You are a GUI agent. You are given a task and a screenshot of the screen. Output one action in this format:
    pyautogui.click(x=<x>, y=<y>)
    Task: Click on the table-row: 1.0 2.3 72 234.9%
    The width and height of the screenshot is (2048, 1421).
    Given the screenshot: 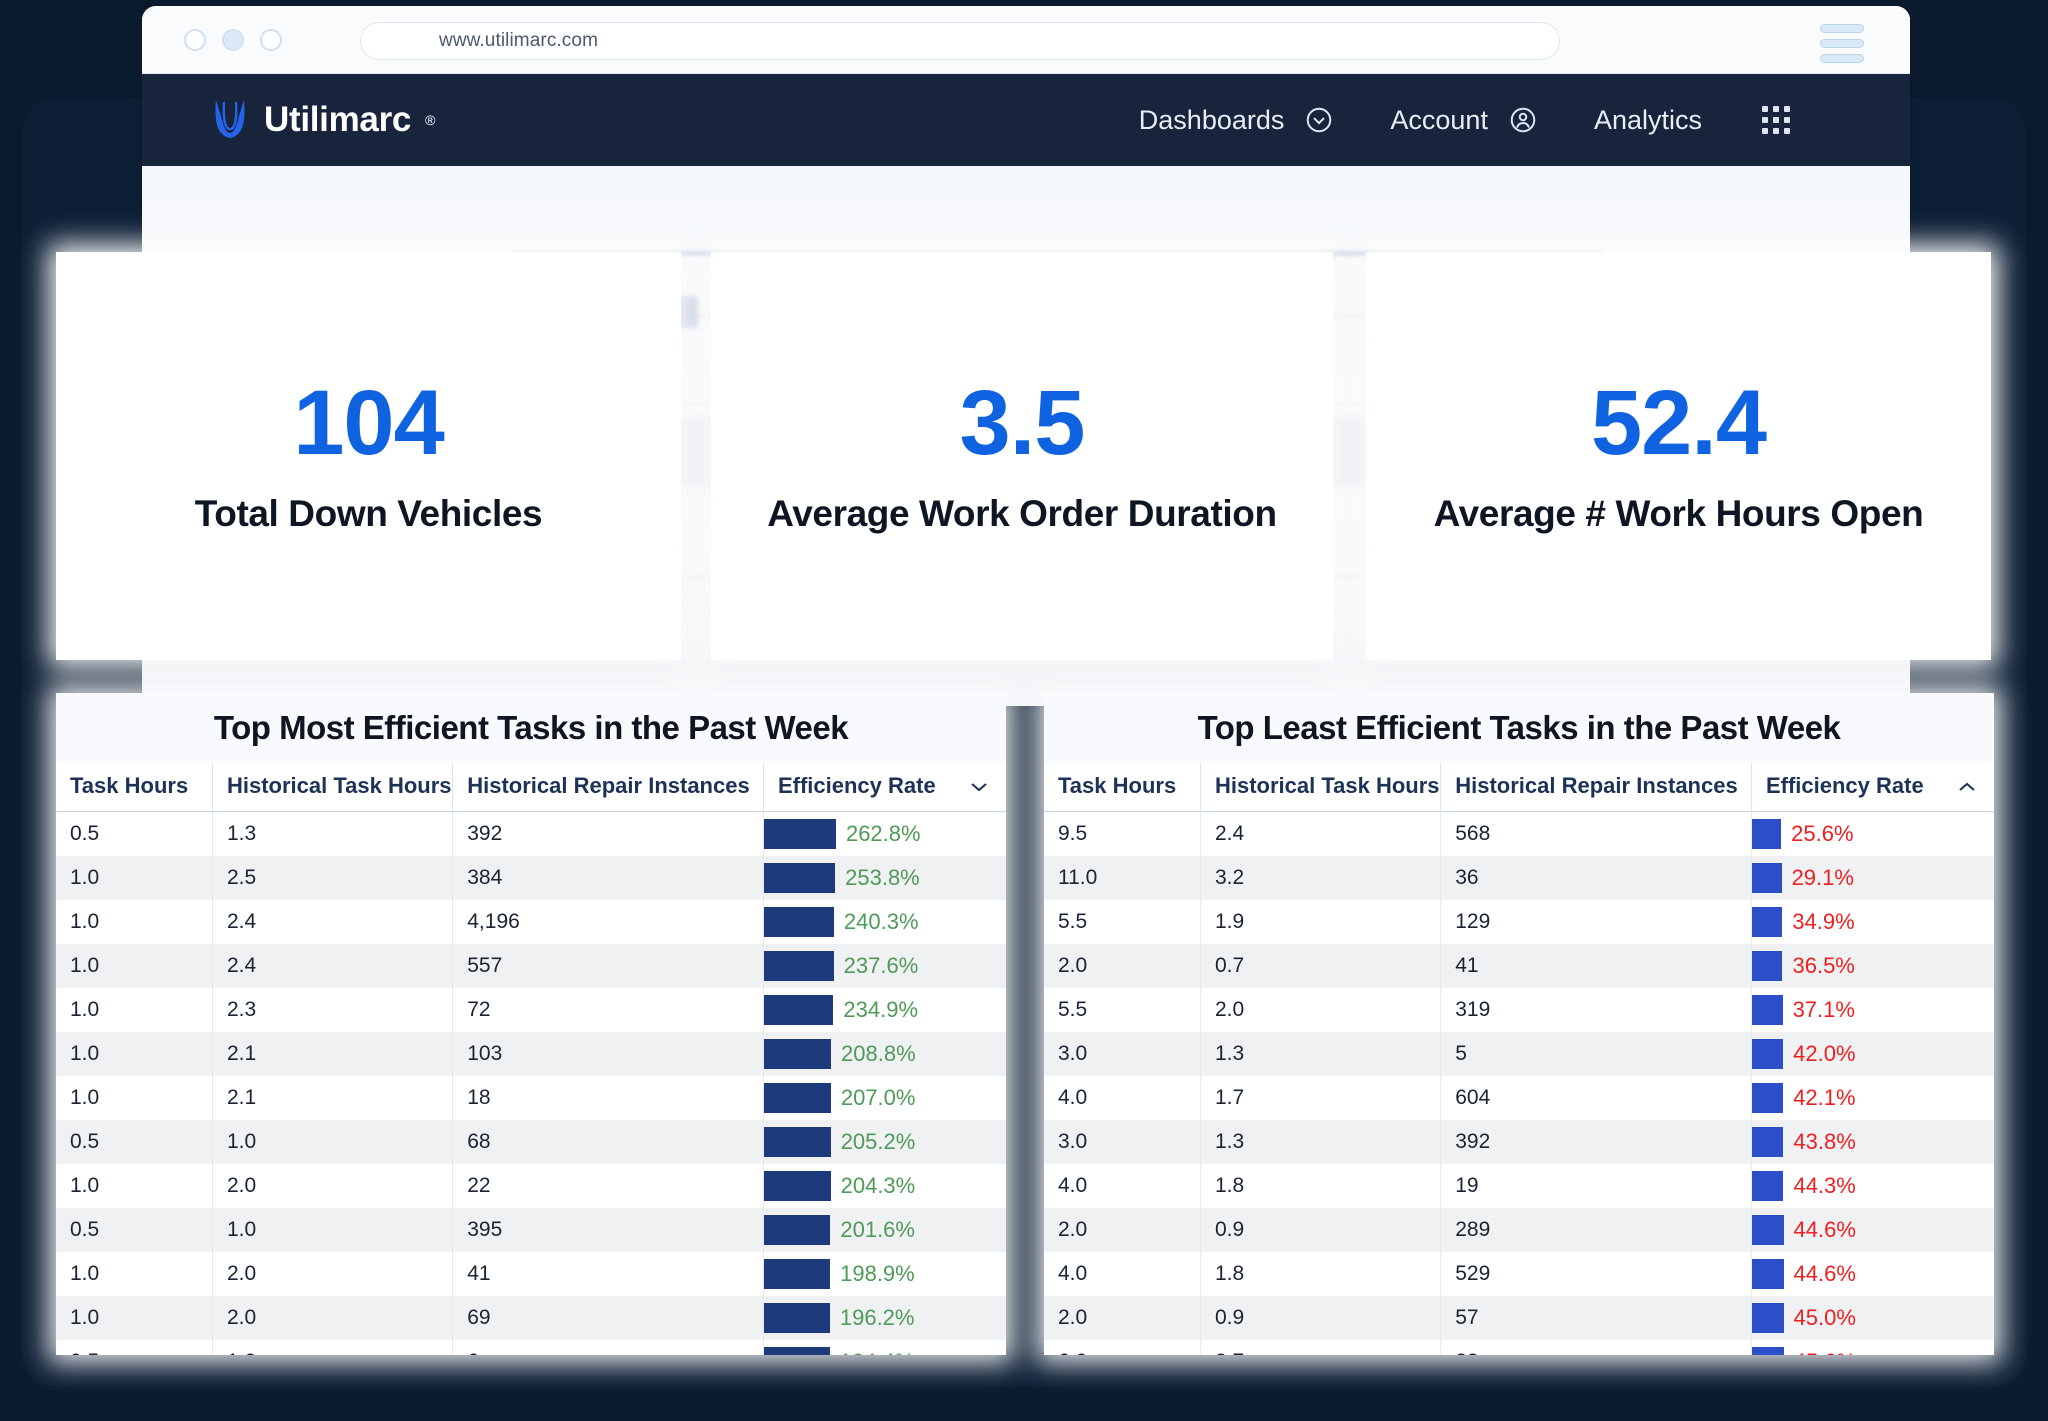 What is the action you would take?
    pyautogui.click(x=531, y=1010)
    